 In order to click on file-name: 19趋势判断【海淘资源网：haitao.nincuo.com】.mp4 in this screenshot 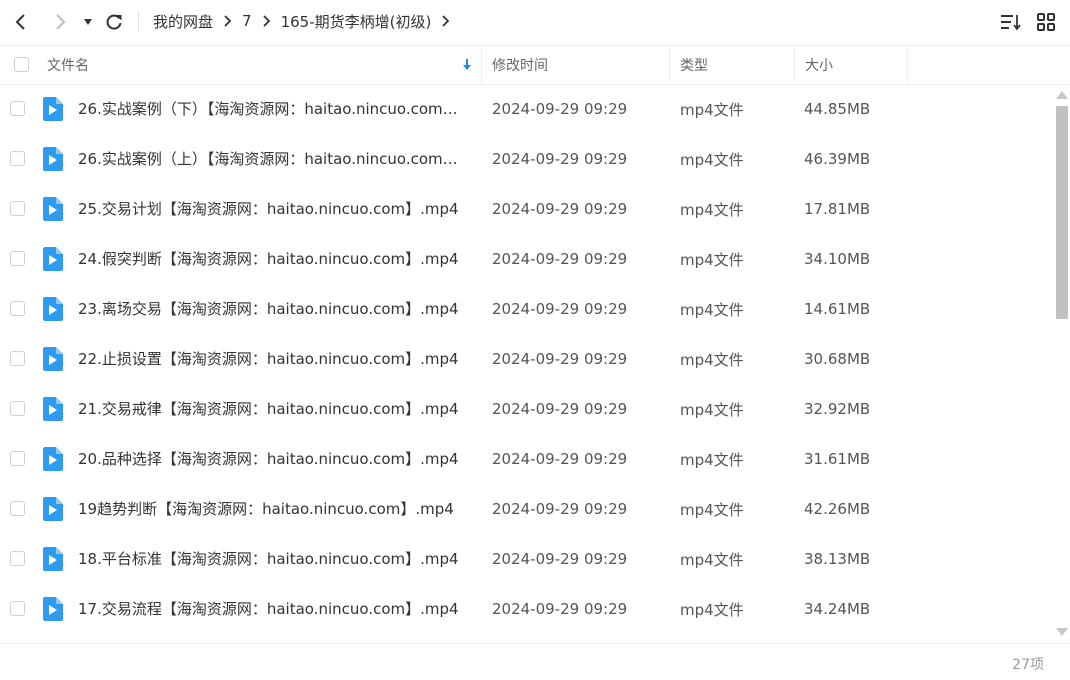, I will do `click(270, 509)`.